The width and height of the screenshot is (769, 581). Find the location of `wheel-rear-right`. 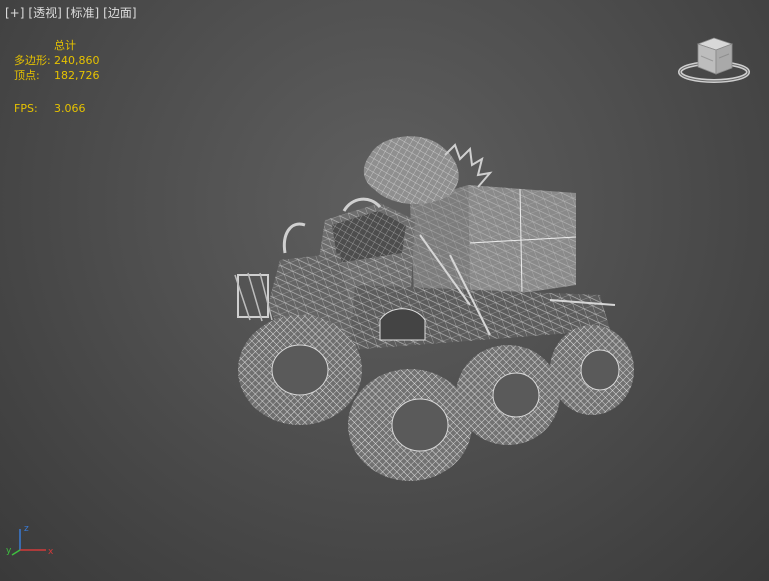

wheel-rear-right is located at coordinates (592, 370).